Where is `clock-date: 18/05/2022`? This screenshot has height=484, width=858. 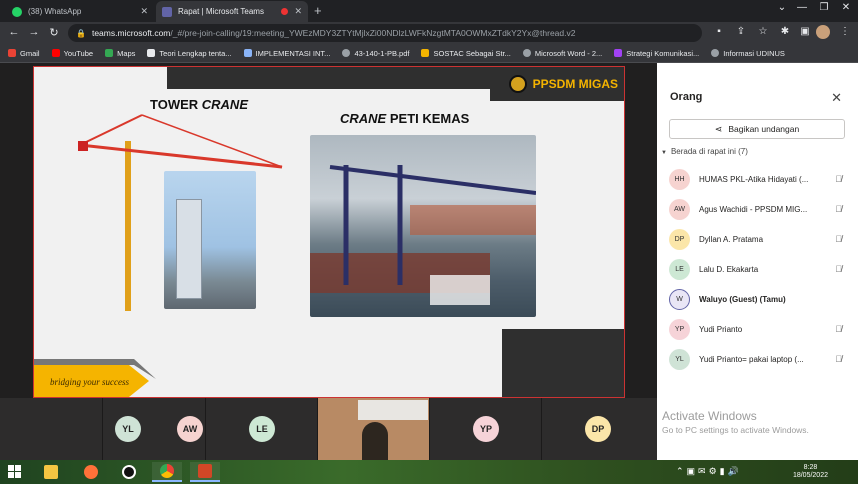 clock-date: 18/05/2022 is located at coordinates (810, 475).